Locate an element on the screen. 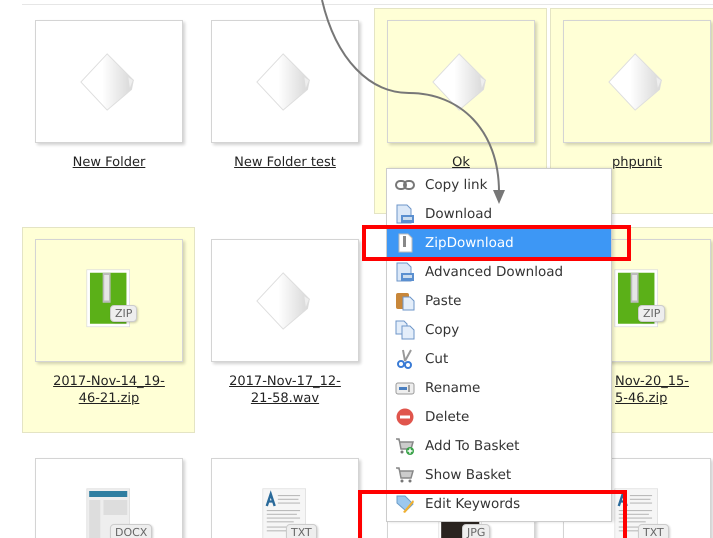  file-tile: phpunit is located at coordinates (631, 111).